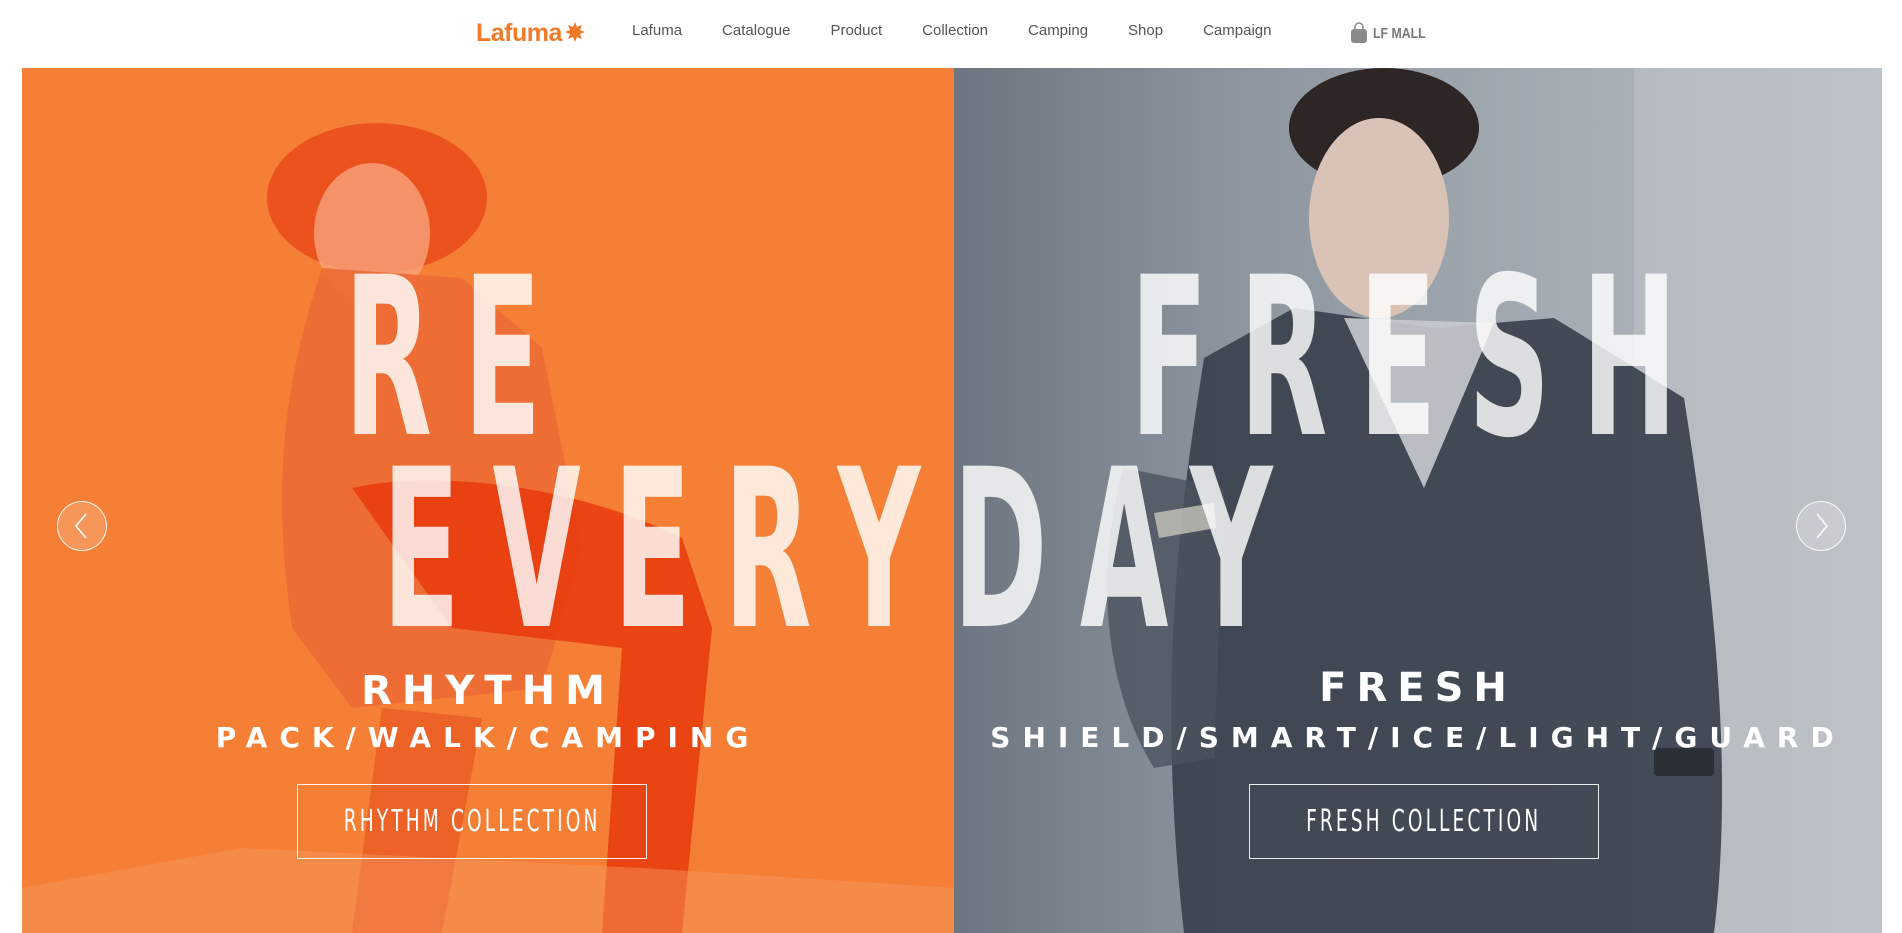 The height and width of the screenshot is (933, 1902). I want to click on chevron-left-icon, so click(80, 526).